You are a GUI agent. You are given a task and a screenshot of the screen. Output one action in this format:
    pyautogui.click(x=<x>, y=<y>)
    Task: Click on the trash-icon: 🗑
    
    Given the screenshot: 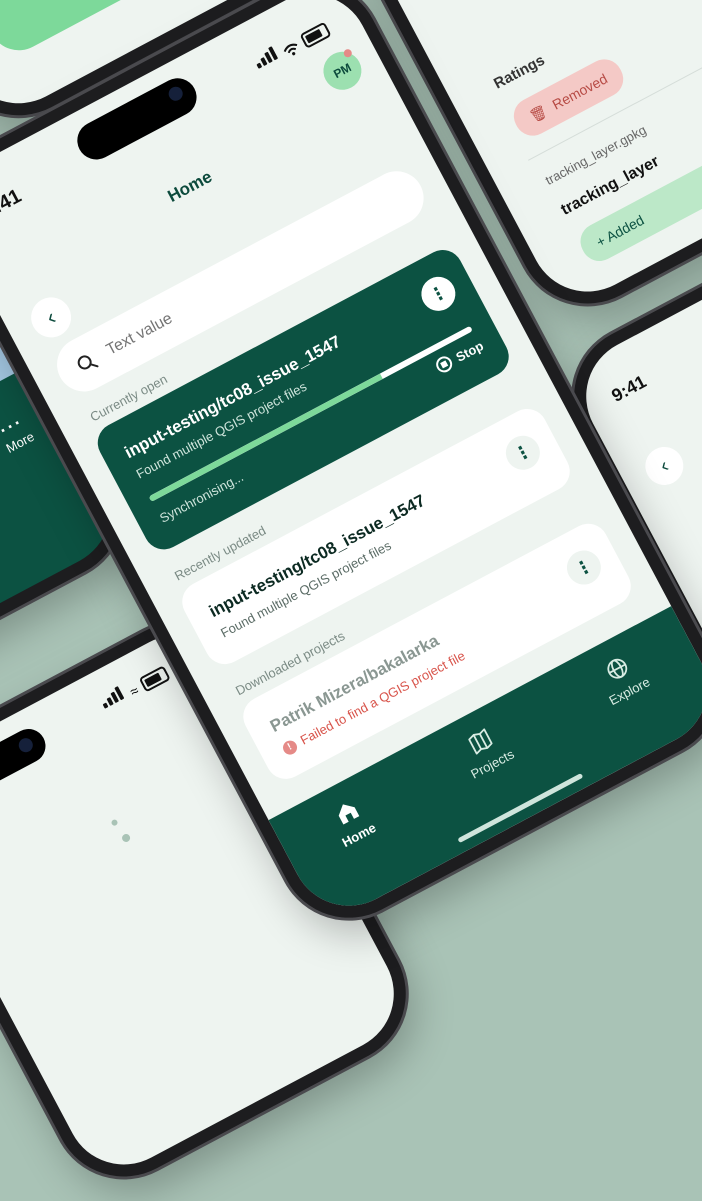 What is the action you would take?
    pyautogui.click(x=538, y=113)
    